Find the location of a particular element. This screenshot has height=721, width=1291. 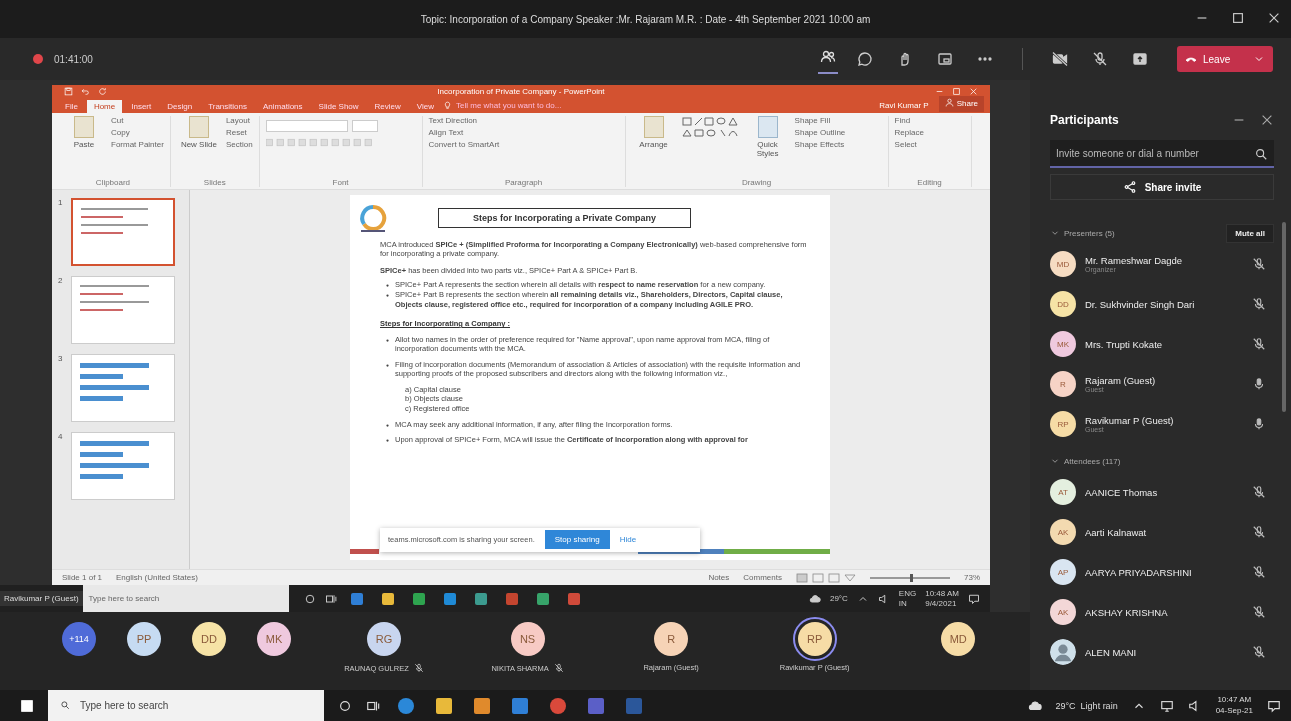

camera-off-icon is located at coordinates (1060, 59).